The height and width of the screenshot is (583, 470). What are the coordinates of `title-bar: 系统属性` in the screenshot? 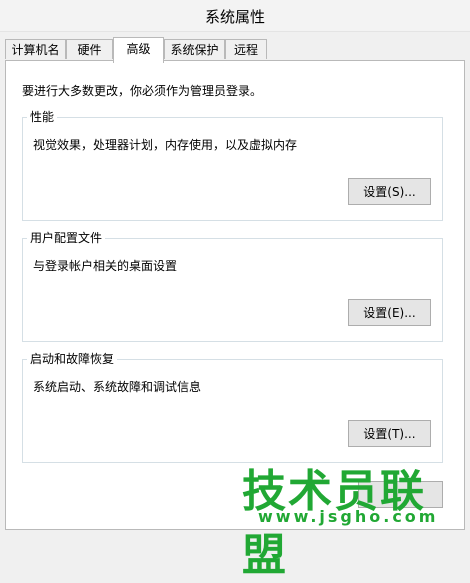 It's located at (235, 16).